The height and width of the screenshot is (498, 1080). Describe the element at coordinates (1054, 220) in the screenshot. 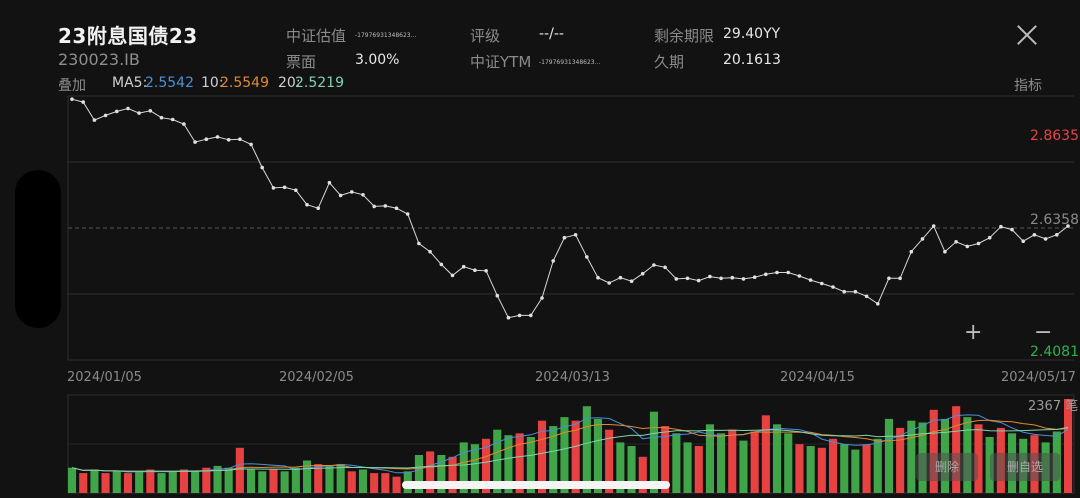

I see `price-mid-label: 2.6358` at that location.